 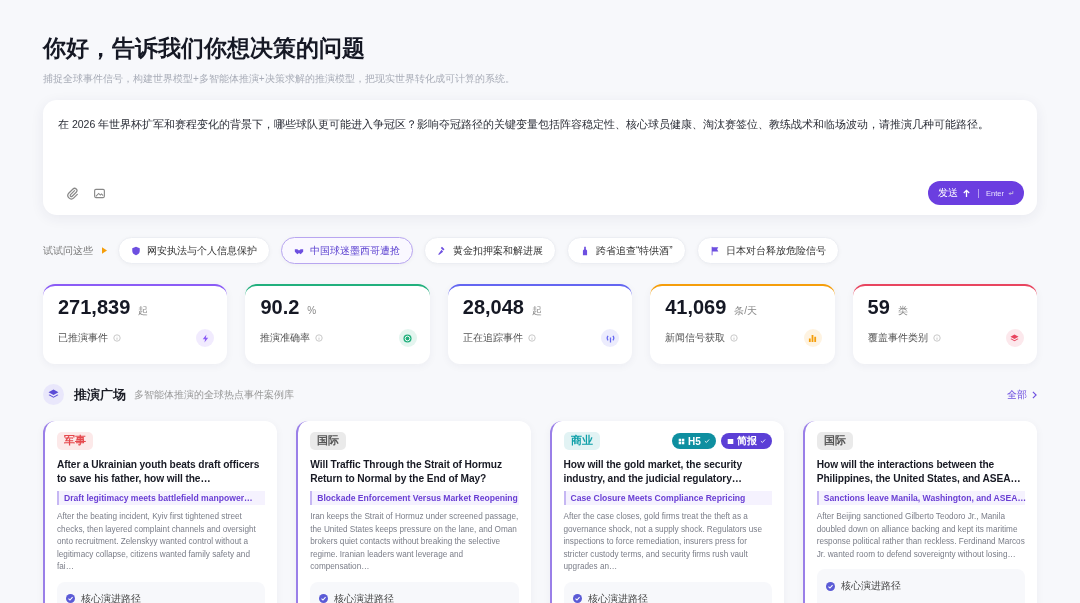 What do you see at coordinates (100, 394) in the screenshot?
I see `section-title: 推演广场` at bounding box center [100, 394].